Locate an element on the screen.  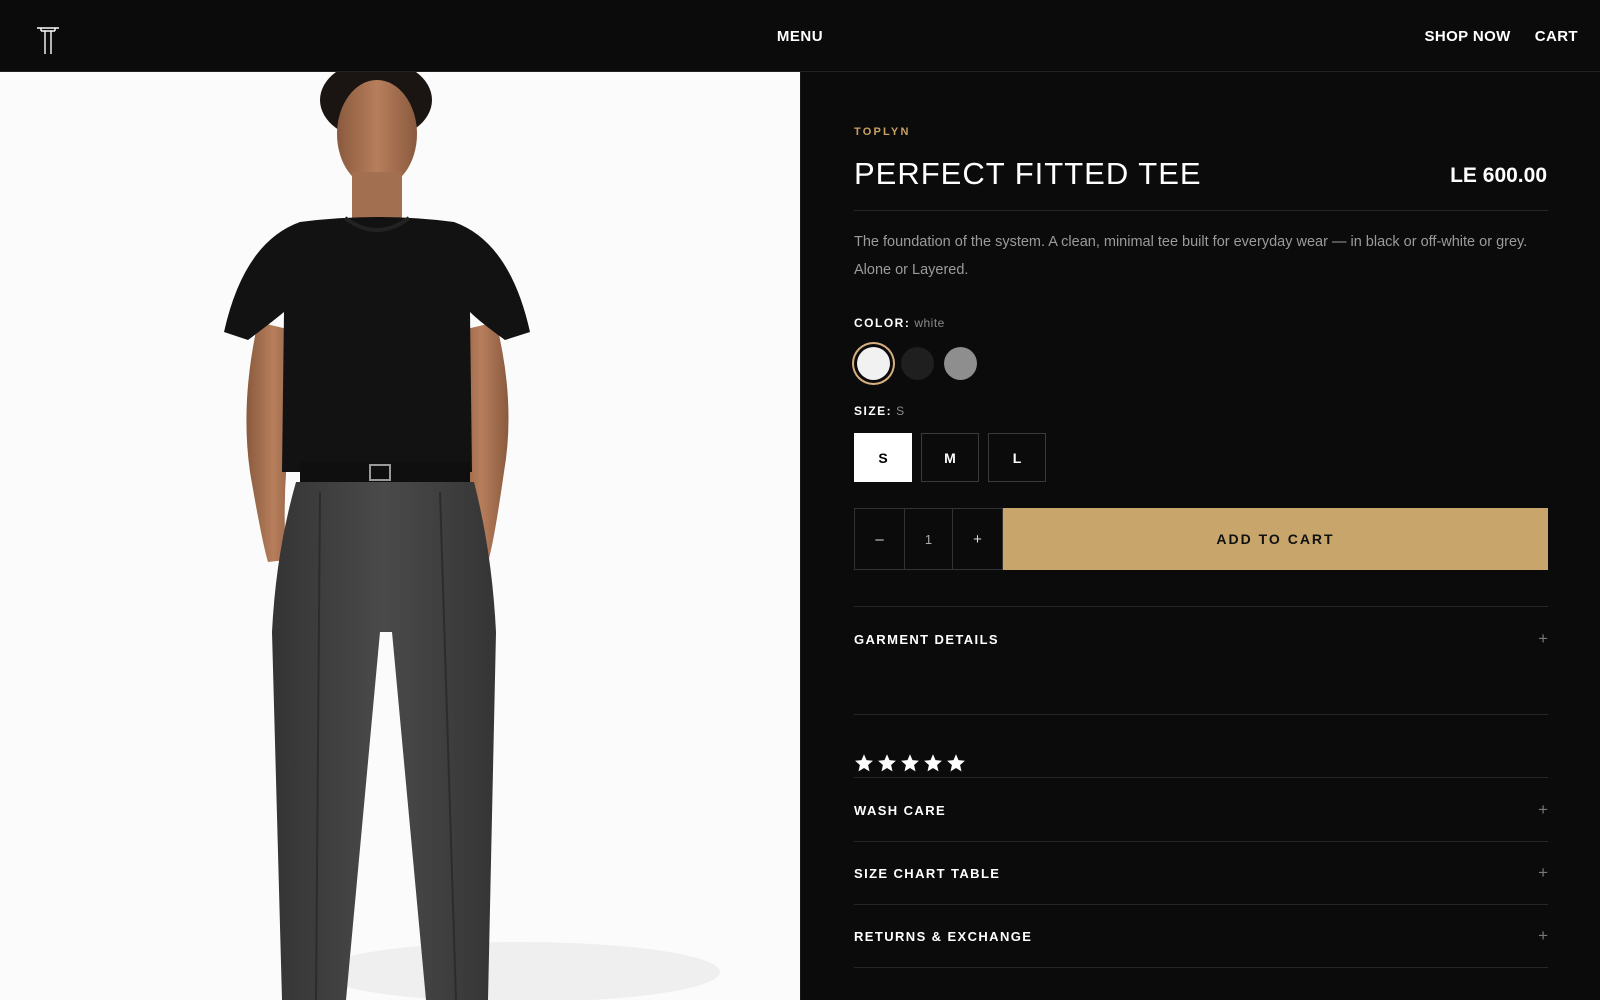
rating-stars is located at coordinates (1201, 763).